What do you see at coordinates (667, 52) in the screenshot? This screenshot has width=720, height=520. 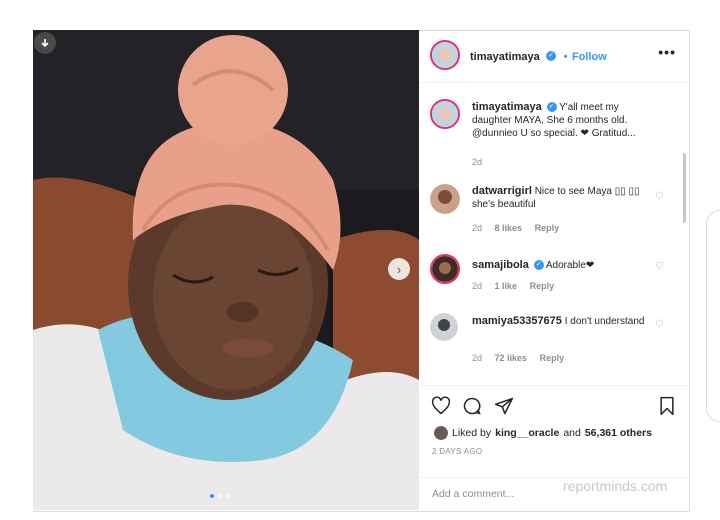 I see `more-options-icon: •••` at bounding box center [667, 52].